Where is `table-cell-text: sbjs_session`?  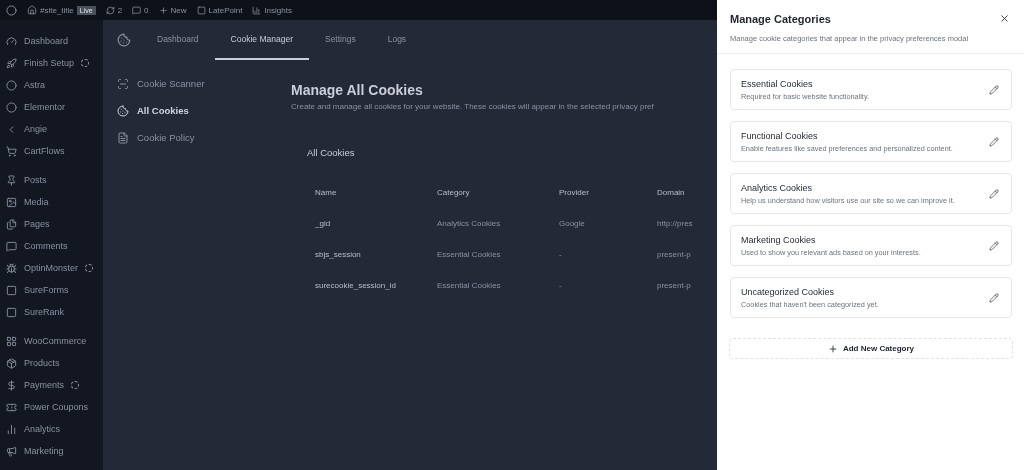
table-cell-text: sbjs_session is located at coordinates (338, 254).